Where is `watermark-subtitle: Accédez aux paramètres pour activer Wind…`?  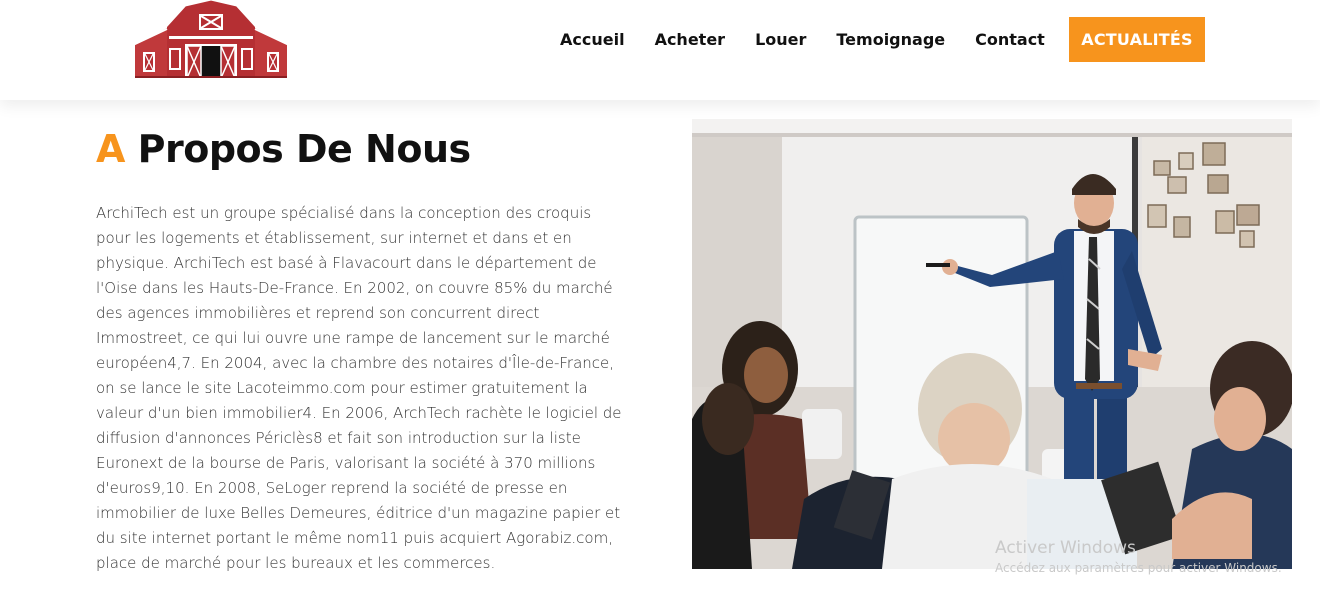
watermark-subtitle: Accédez aux paramètres pour activer Wind… is located at coordinates (1138, 568).